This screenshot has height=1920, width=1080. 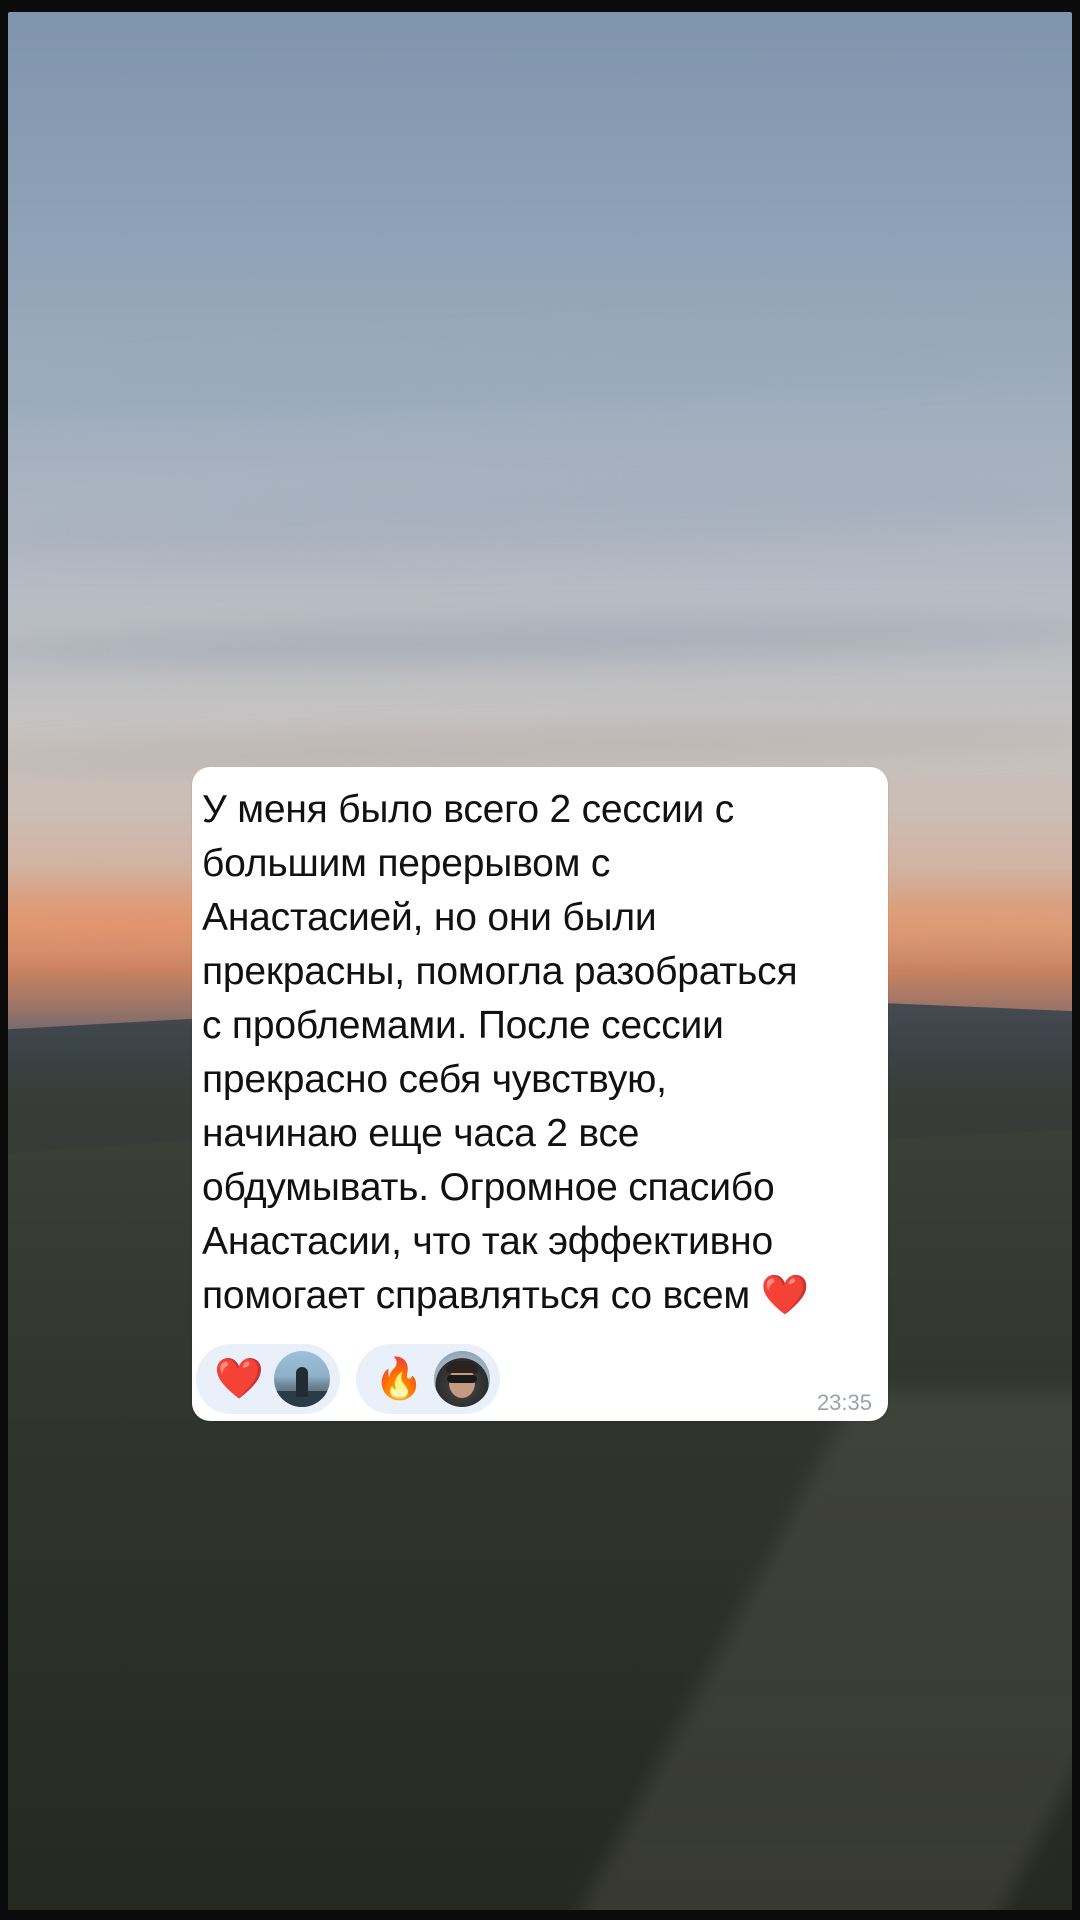 What do you see at coordinates (844, 1402) in the screenshot?
I see `message-timestamp: 23:35` at bounding box center [844, 1402].